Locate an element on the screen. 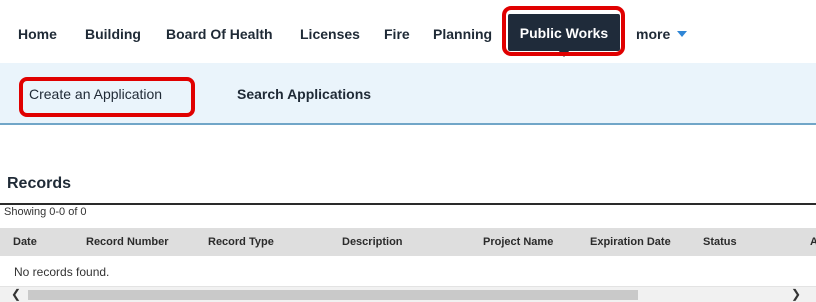 Image resolution: width=816 pixels, height=302 pixels. records-divider is located at coordinates (408, 204).